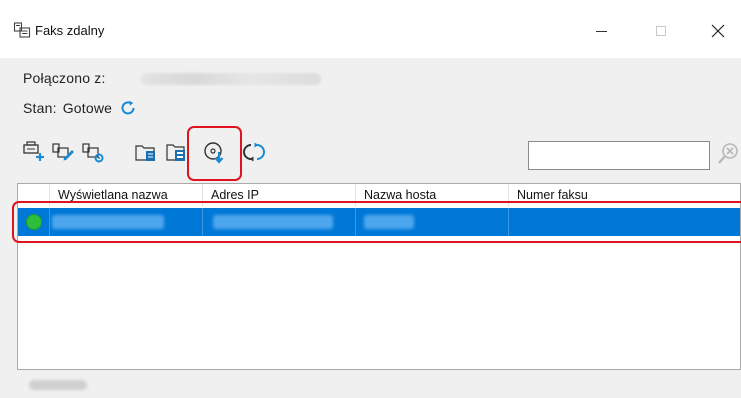  Describe the element at coordinates (273, 222) in the screenshot. I see `ip-address-value` at that location.